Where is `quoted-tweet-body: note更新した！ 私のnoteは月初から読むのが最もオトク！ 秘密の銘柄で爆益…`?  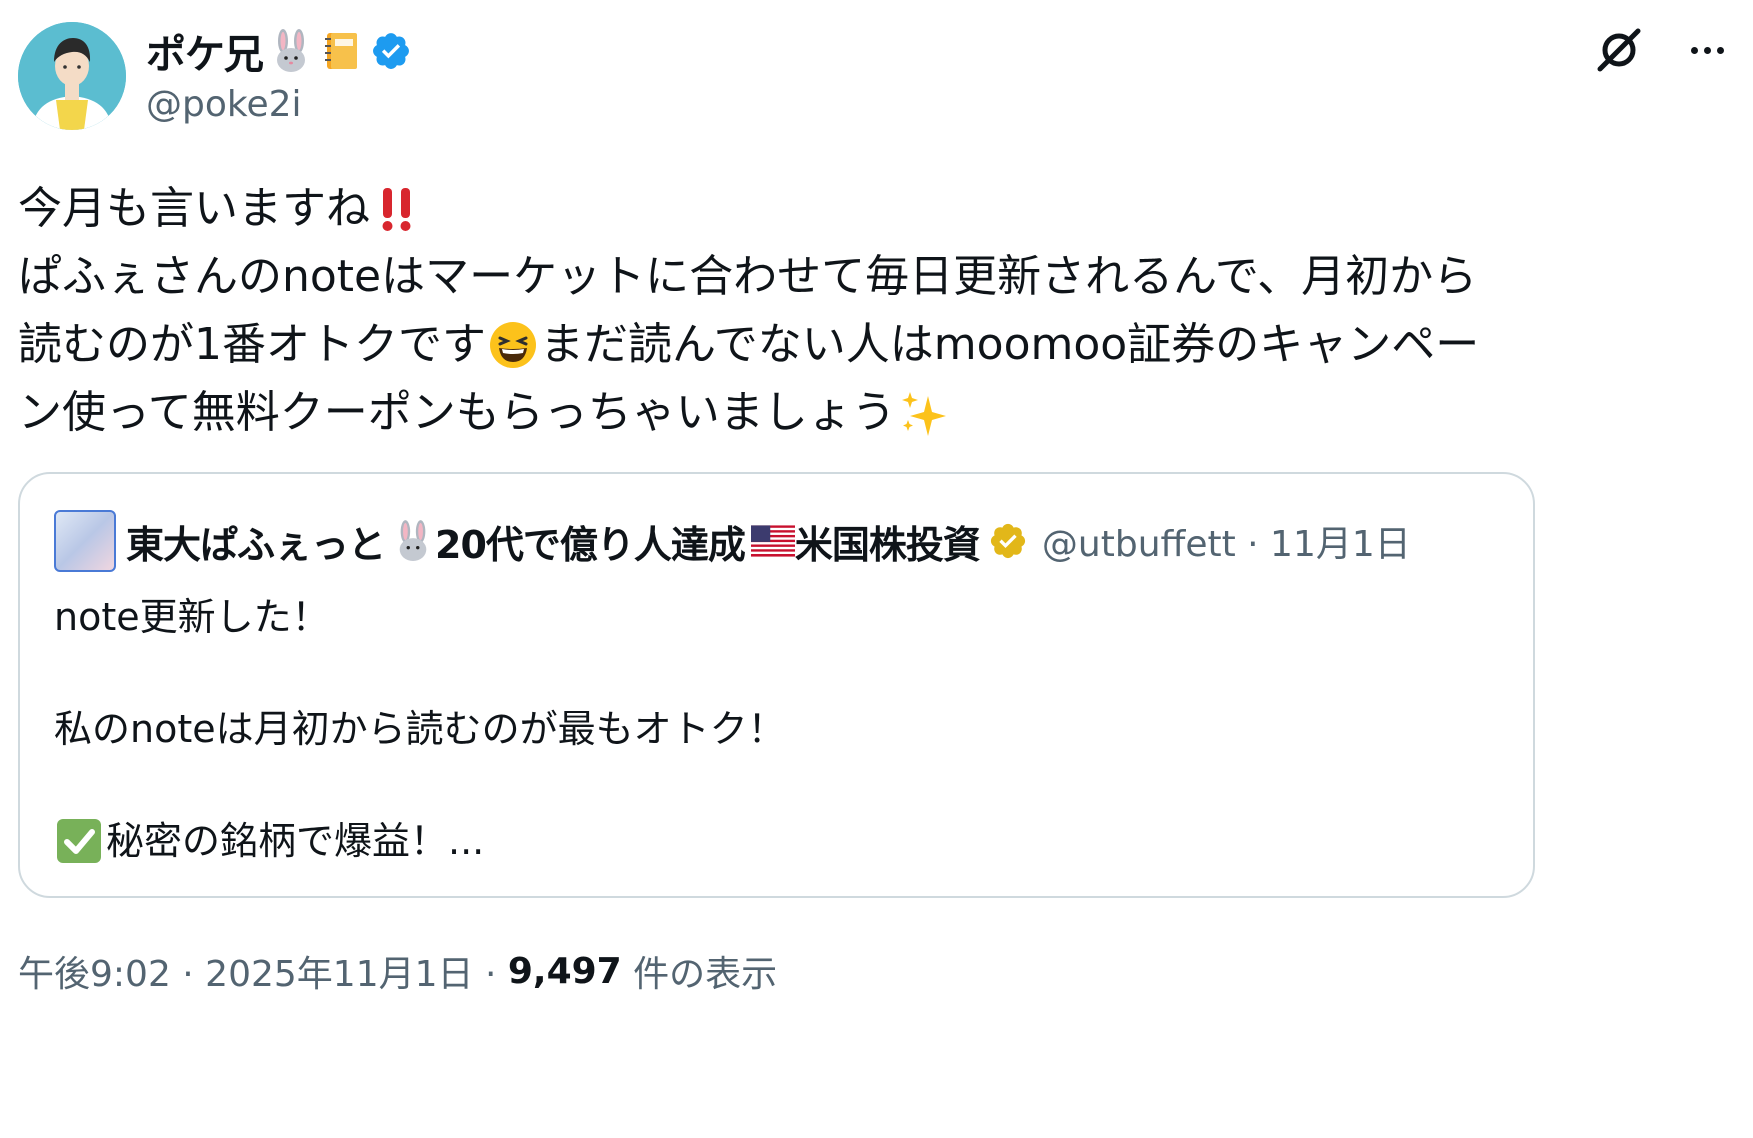 quoted-tweet-body: note更新した！ 私のnoteは月初から読むのが最もオトク！ 秘密の銘柄で爆益… is located at coordinates (420, 729).